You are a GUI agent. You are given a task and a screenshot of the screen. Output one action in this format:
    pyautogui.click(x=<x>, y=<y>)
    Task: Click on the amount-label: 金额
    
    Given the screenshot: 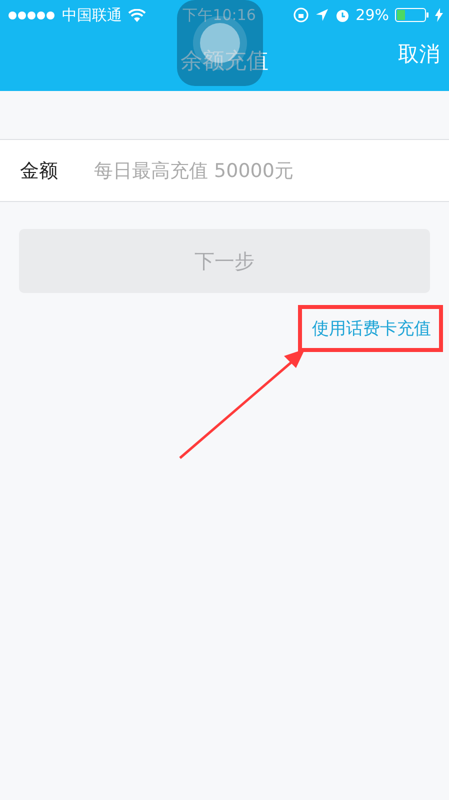 What is the action you would take?
    pyautogui.click(x=39, y=171)
    